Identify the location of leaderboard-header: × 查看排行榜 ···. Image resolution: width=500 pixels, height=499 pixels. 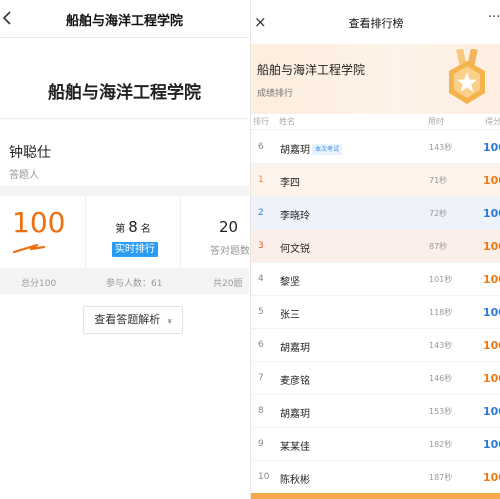
(375, 22).